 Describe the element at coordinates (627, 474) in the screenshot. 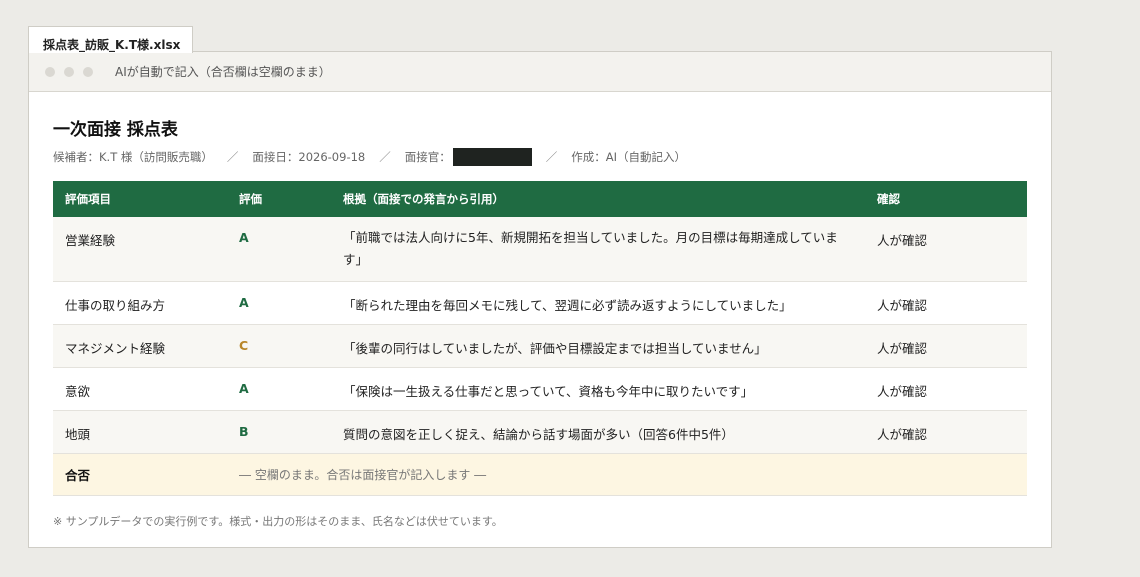

I see `decision-note: ― 空欄のまま。合否は面接官が記入します ―` at that location.